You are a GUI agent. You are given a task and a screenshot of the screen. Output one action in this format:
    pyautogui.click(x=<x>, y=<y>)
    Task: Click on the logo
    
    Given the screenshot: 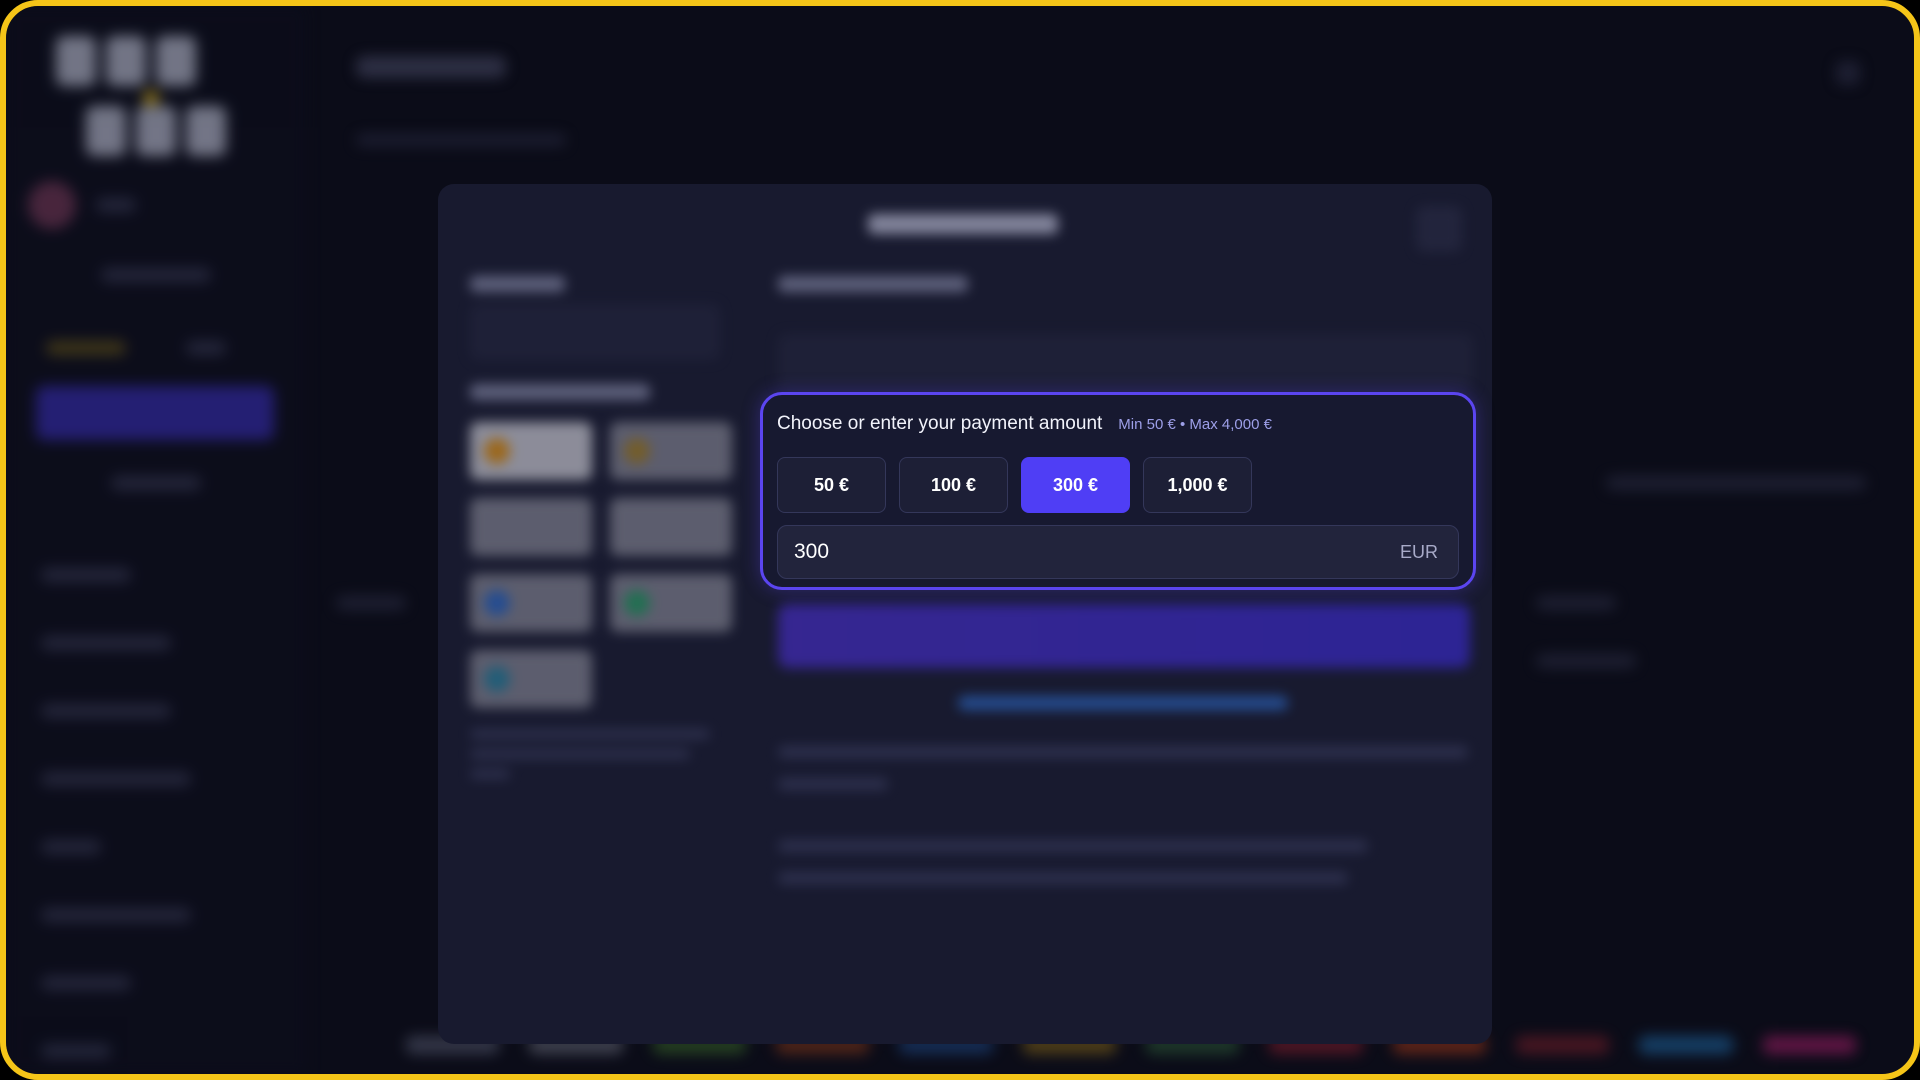 What is the action you would take?
    pyautogui.click(x=156, y=99)
    